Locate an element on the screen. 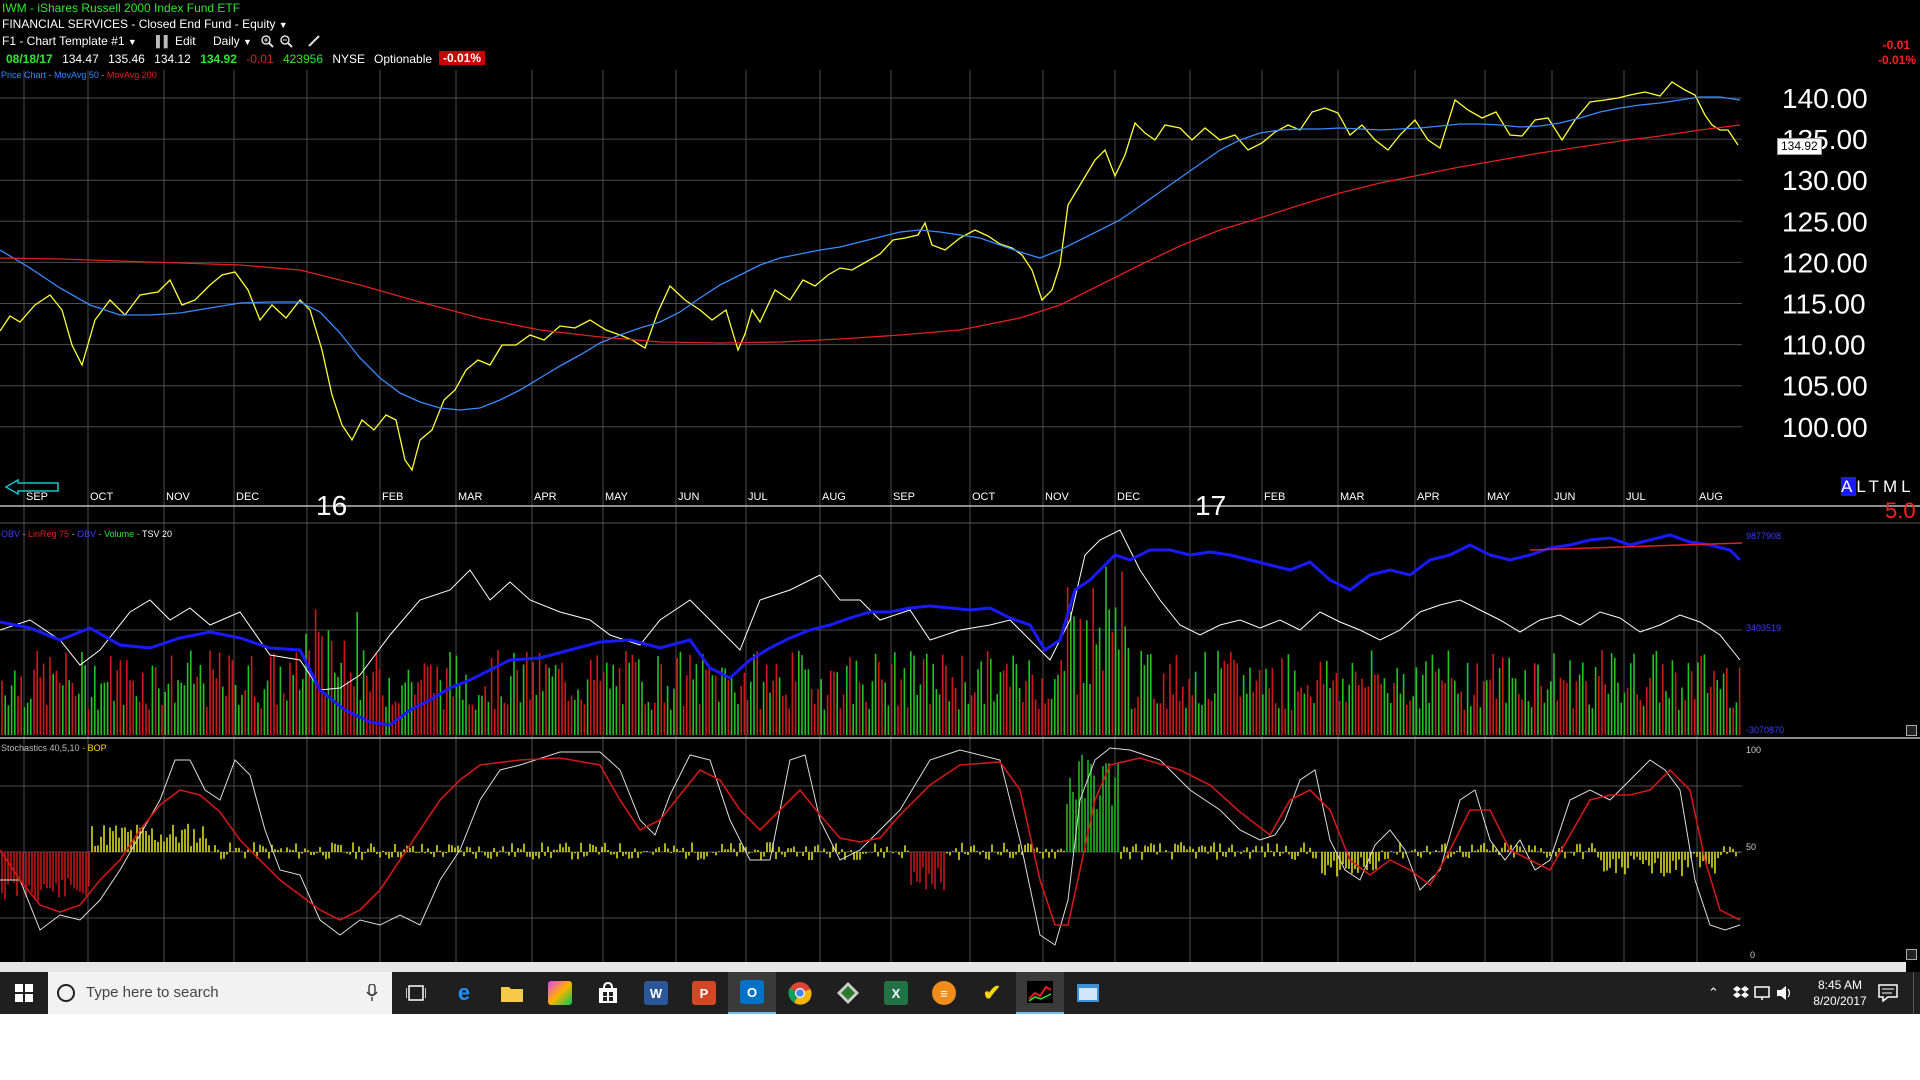 The height and width of the screenshot is (1080, 1920). outlook-icon: O is located at coordinates (752, 992).